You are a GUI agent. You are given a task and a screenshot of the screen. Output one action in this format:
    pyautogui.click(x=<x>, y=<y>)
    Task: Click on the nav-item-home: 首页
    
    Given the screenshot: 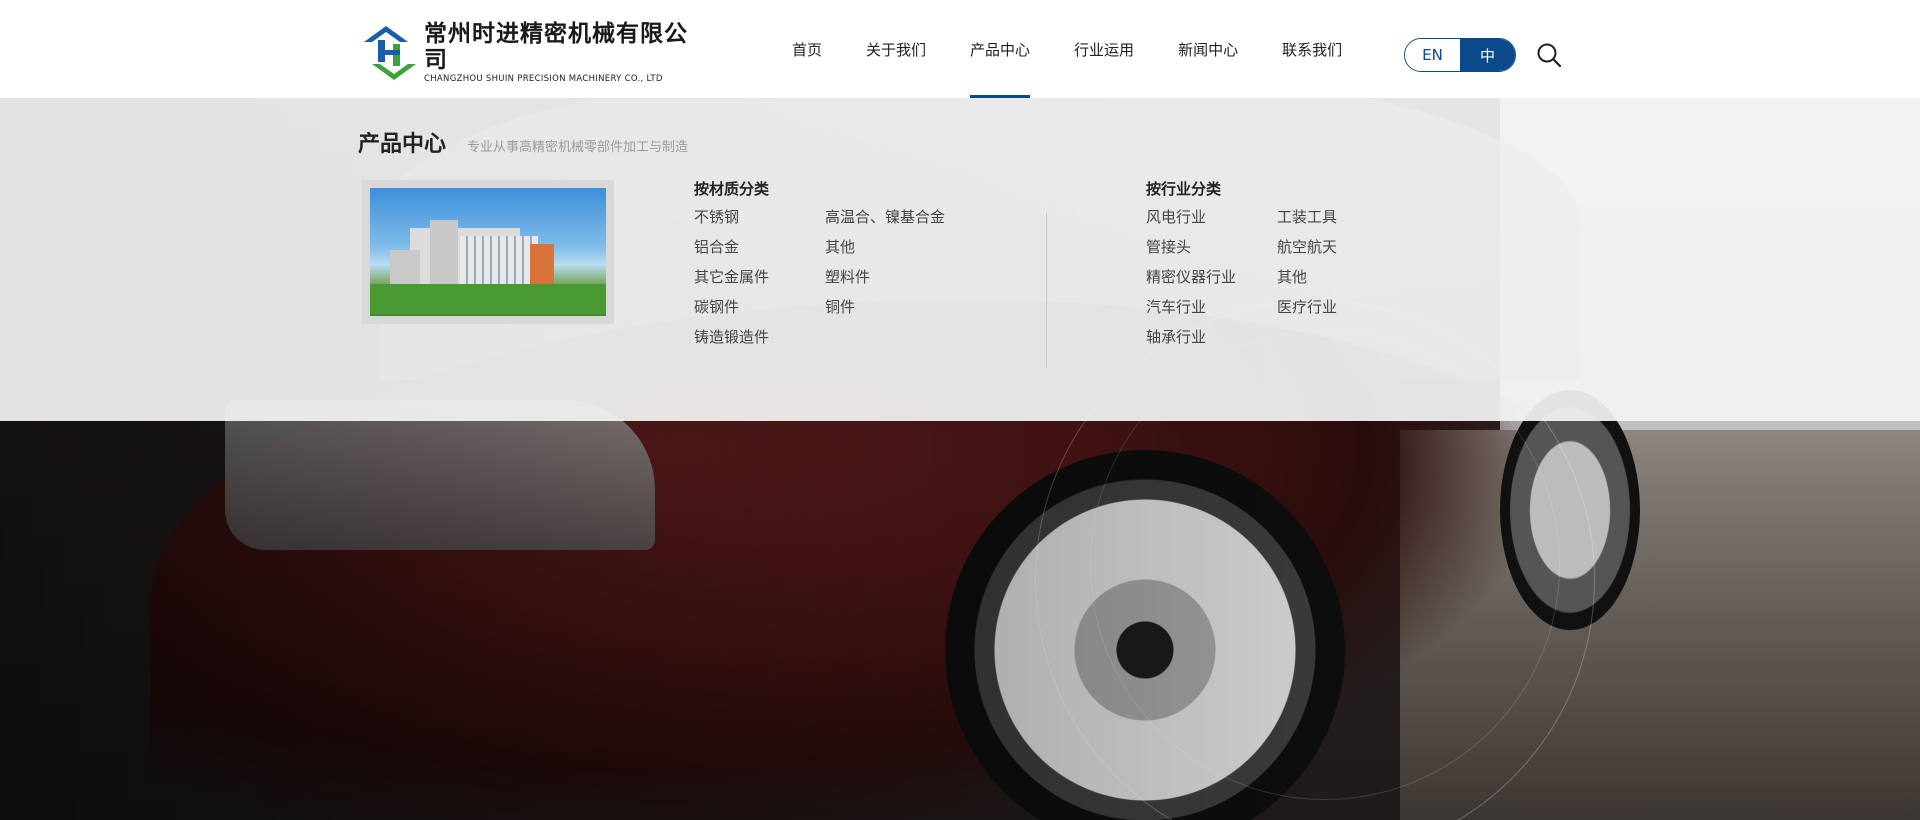 What is the action you would take?
    pyautogui.click(x=807, y=49)
    